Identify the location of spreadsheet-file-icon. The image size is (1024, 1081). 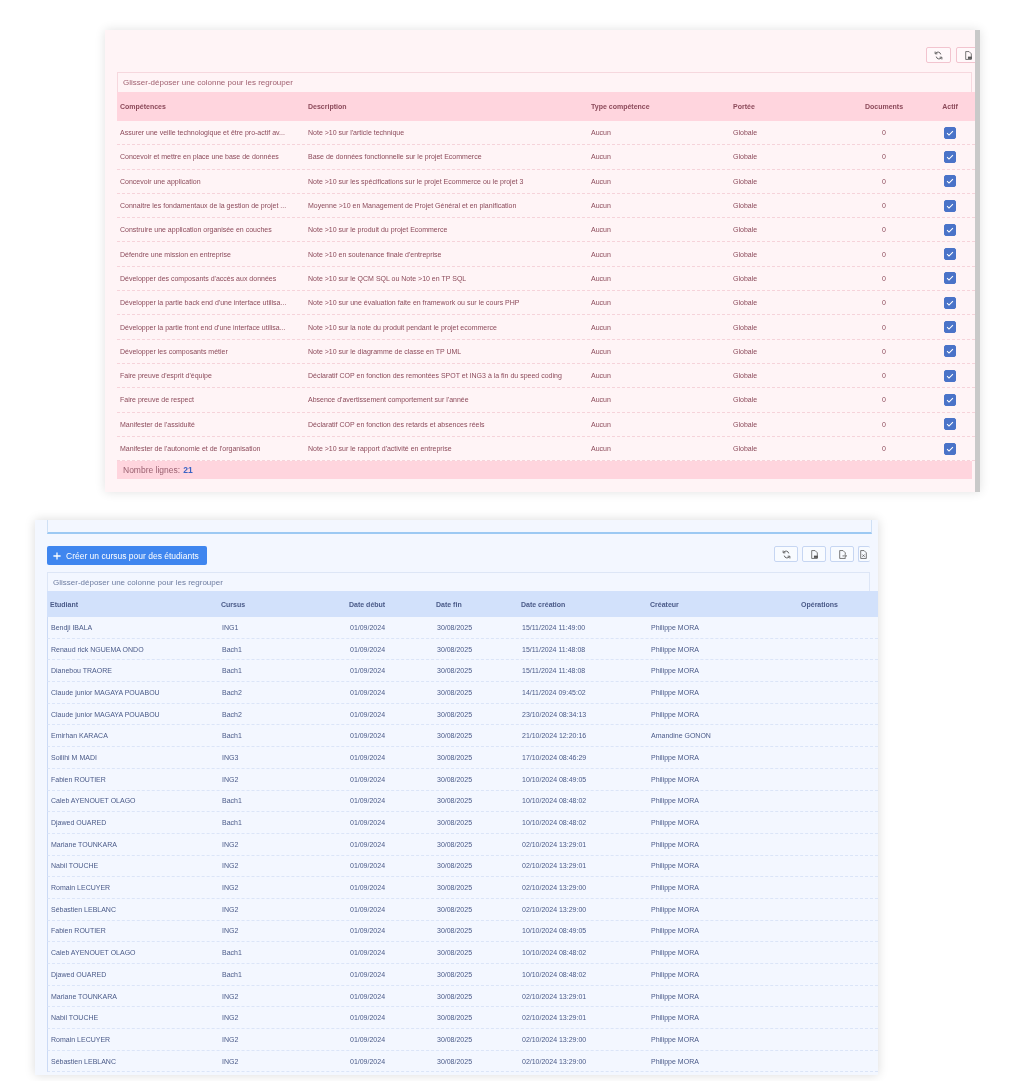
(863, 554).